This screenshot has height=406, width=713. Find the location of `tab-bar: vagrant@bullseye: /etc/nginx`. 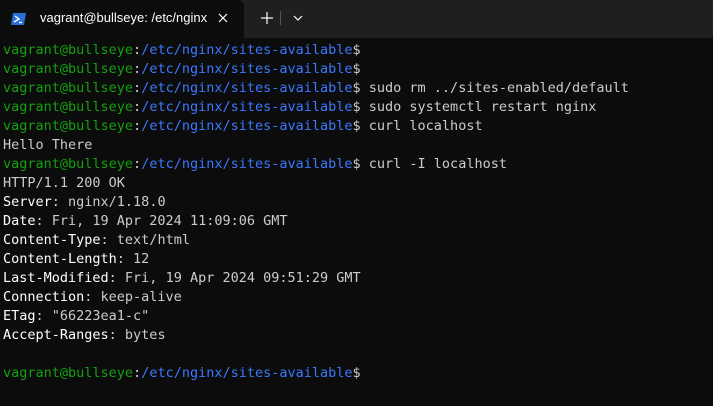

tab-bar: vagrant@bullseye: /etc/nginx is located at coordinates (356, 19).